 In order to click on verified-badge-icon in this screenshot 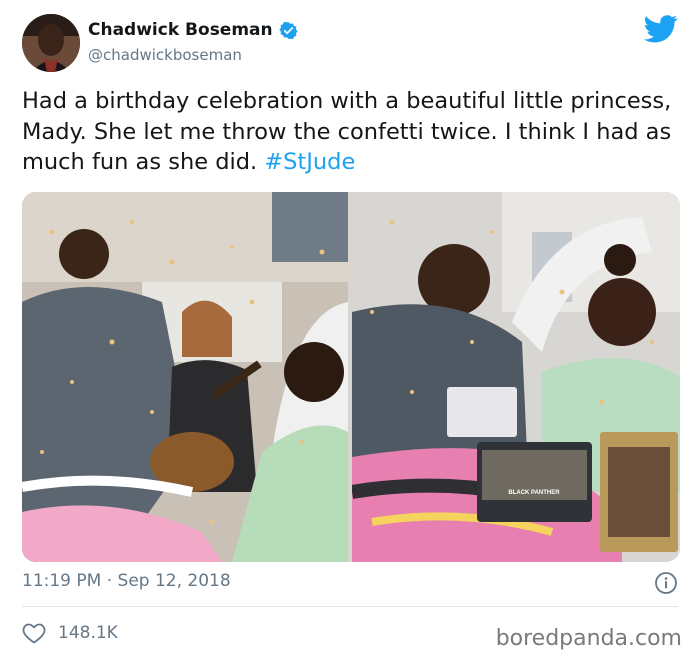, I will do `click(288, 30)`.